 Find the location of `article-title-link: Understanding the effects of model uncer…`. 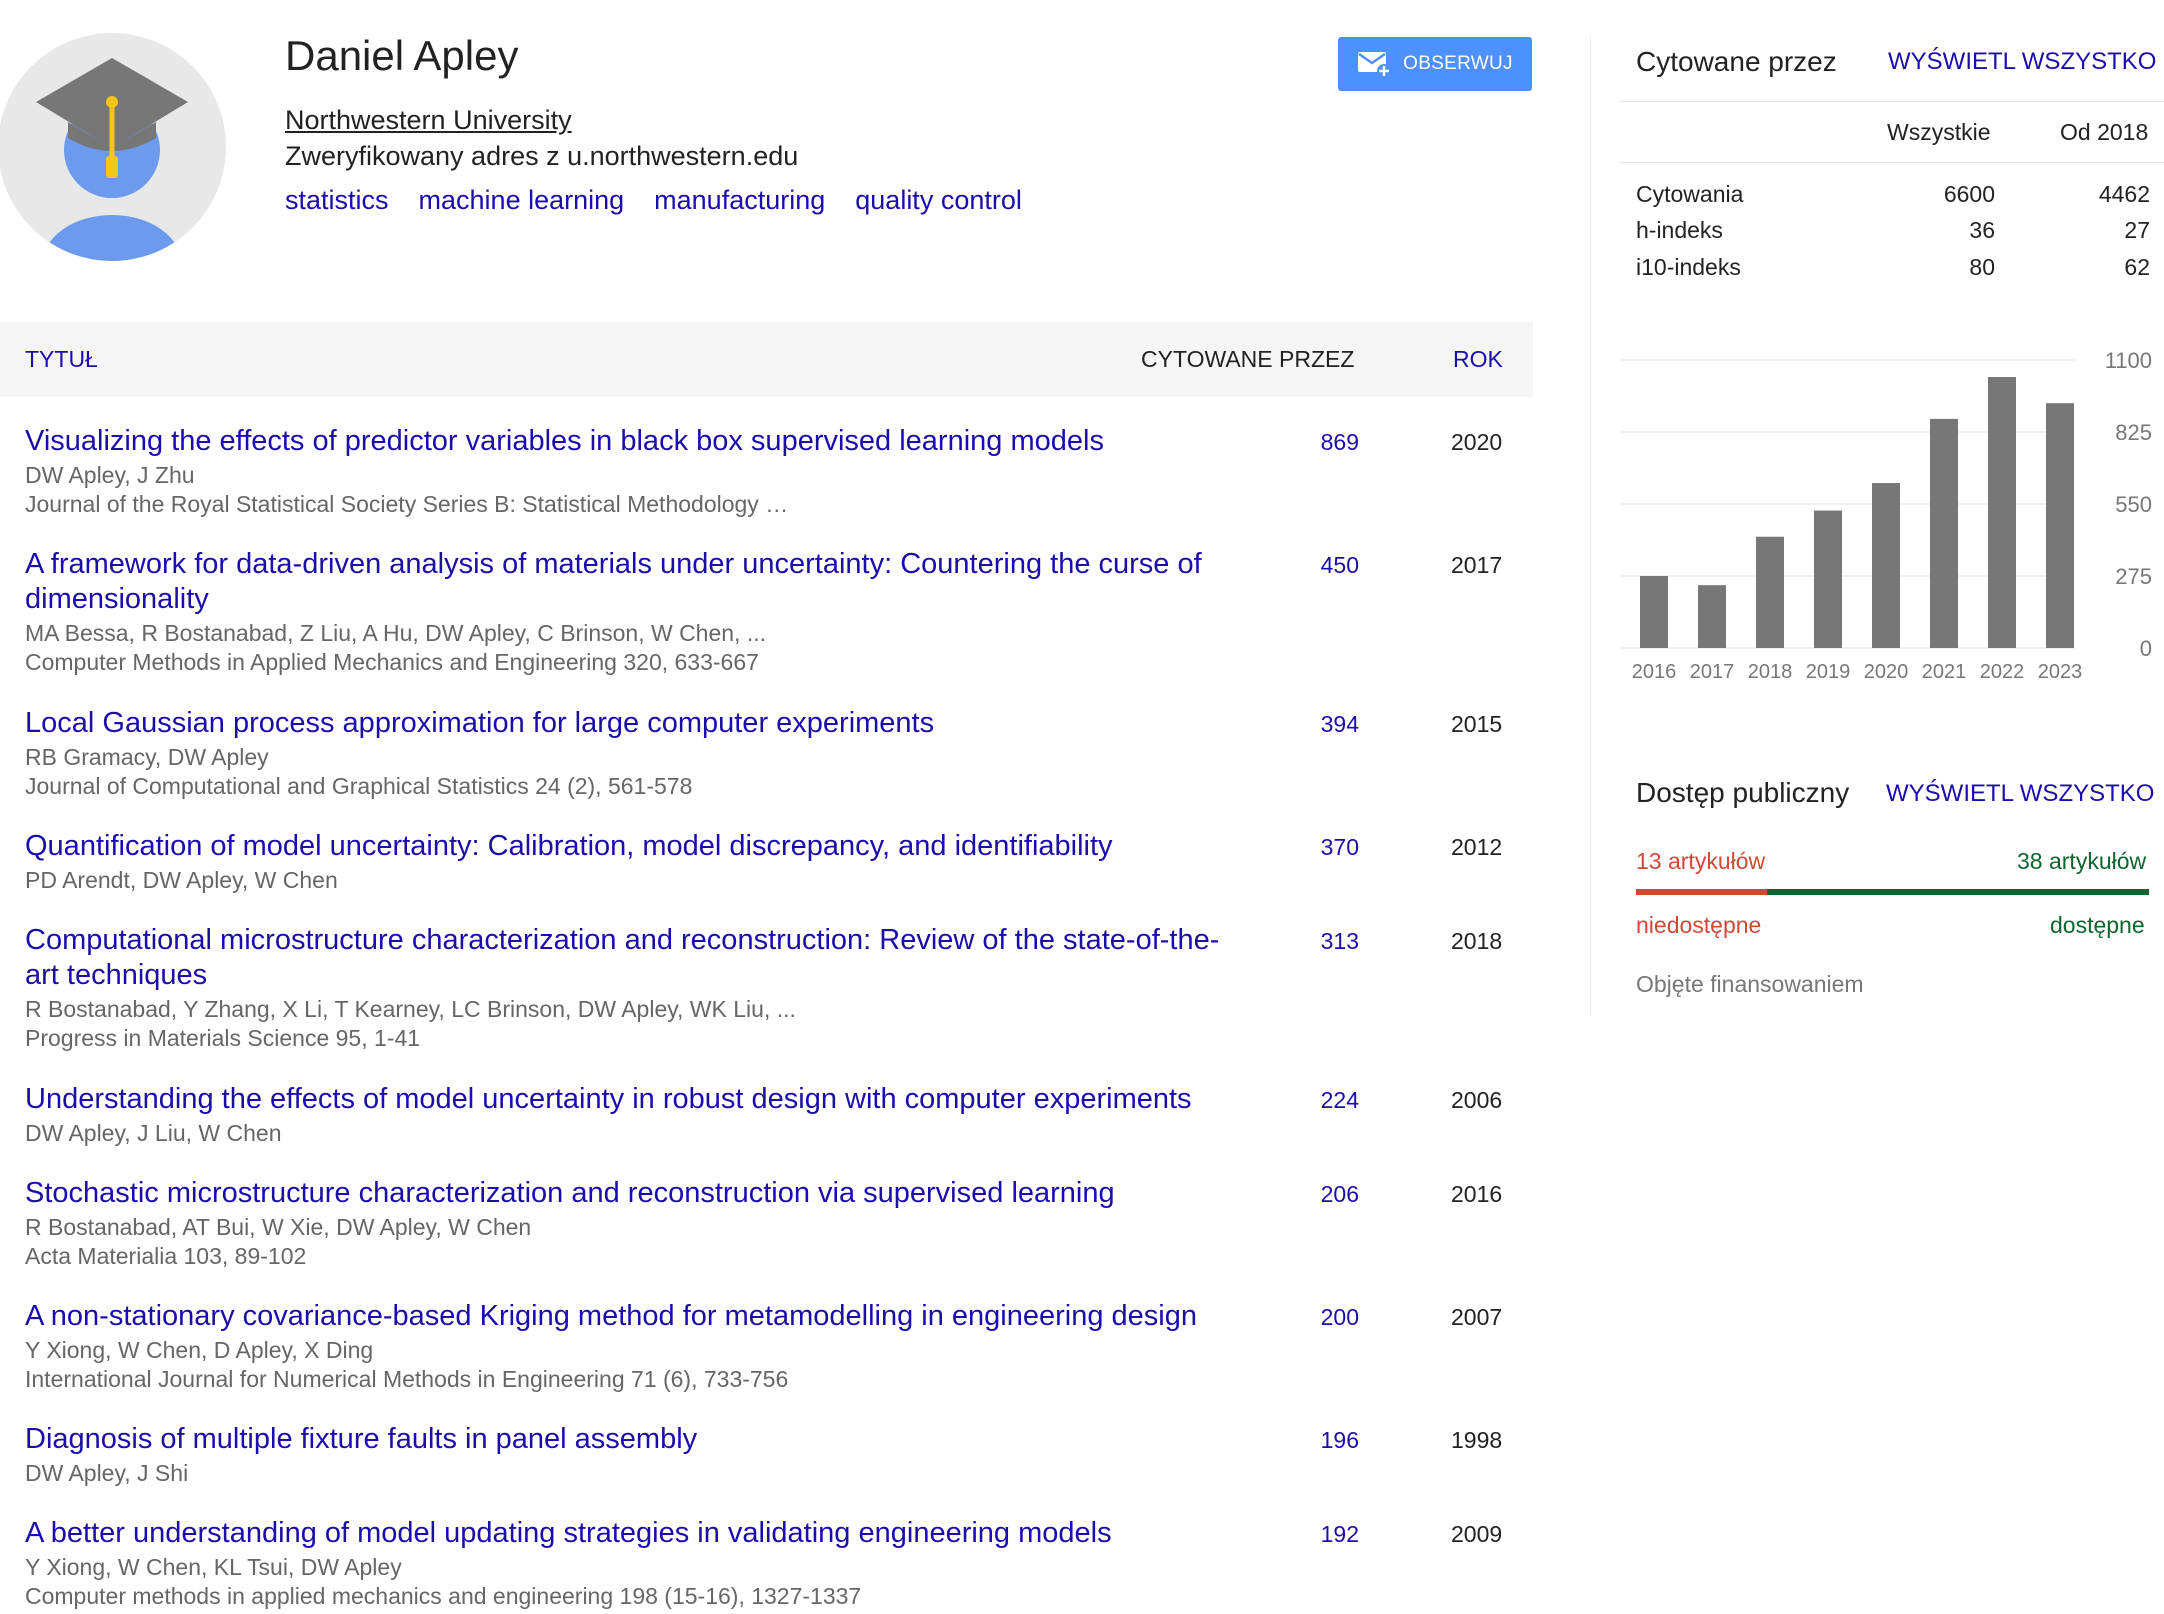

article-title-link: Understanding the effects of model uncer… is located at coordinates (630, 1099).